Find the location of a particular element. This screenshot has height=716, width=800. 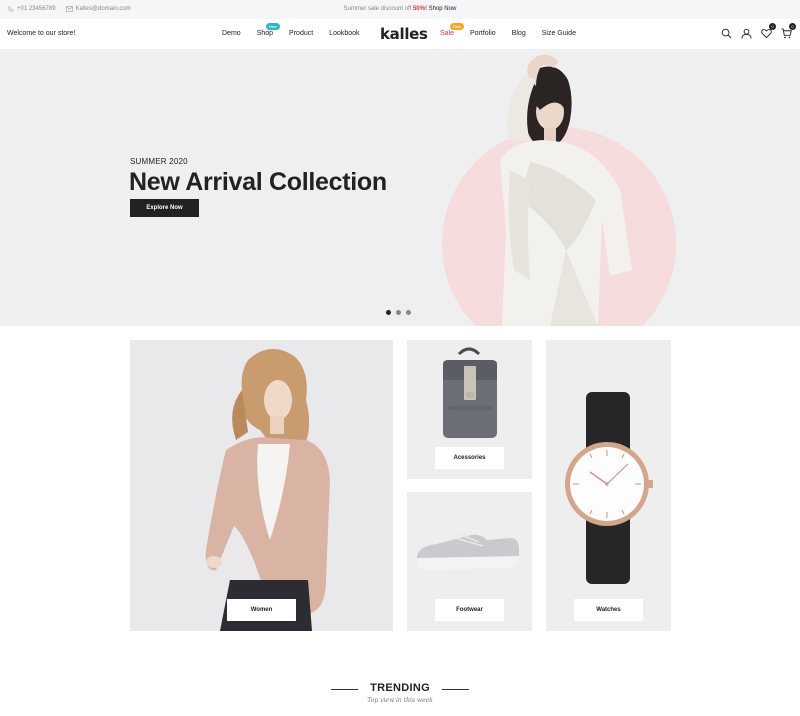

nav-item-portfolio: Portfolio is located at coordinates (483, 33).